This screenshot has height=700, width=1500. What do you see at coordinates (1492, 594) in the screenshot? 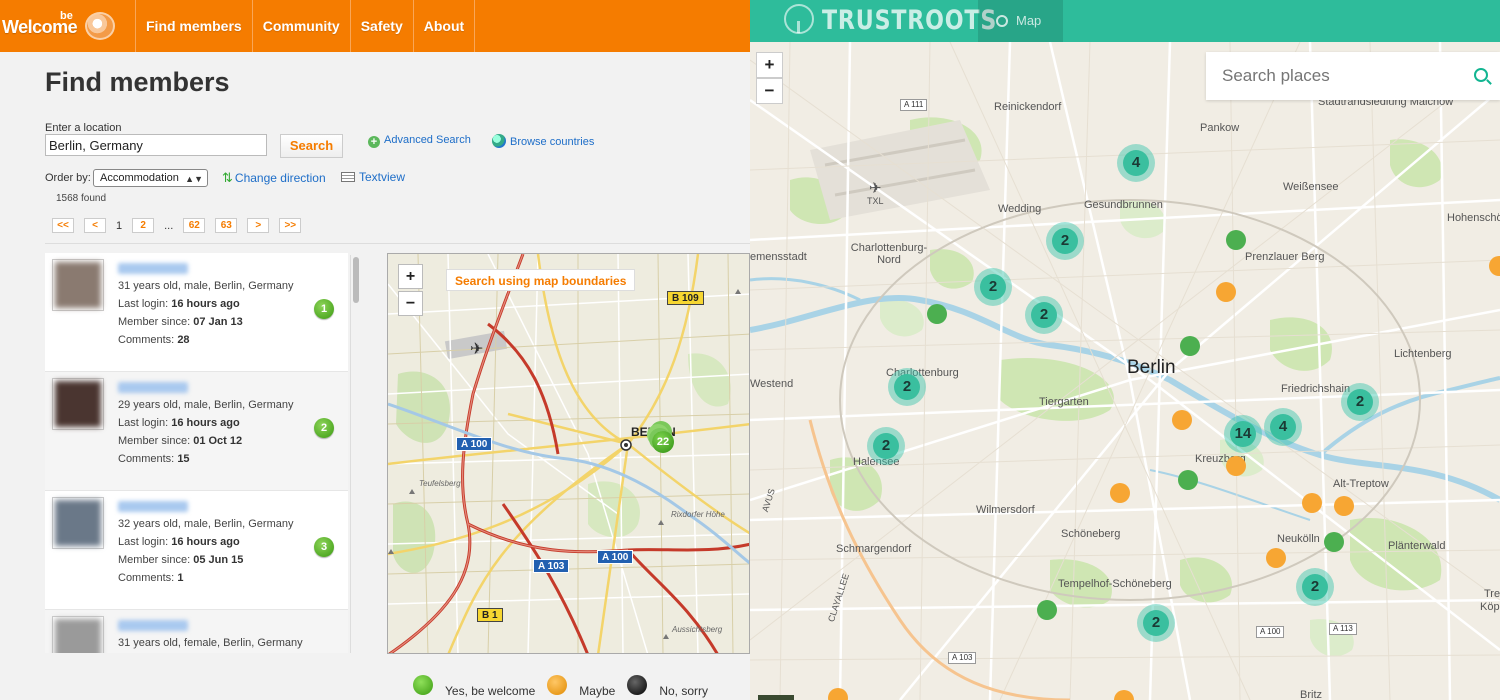
I see `map-label: Trep` at bounding box center [1492, 594].